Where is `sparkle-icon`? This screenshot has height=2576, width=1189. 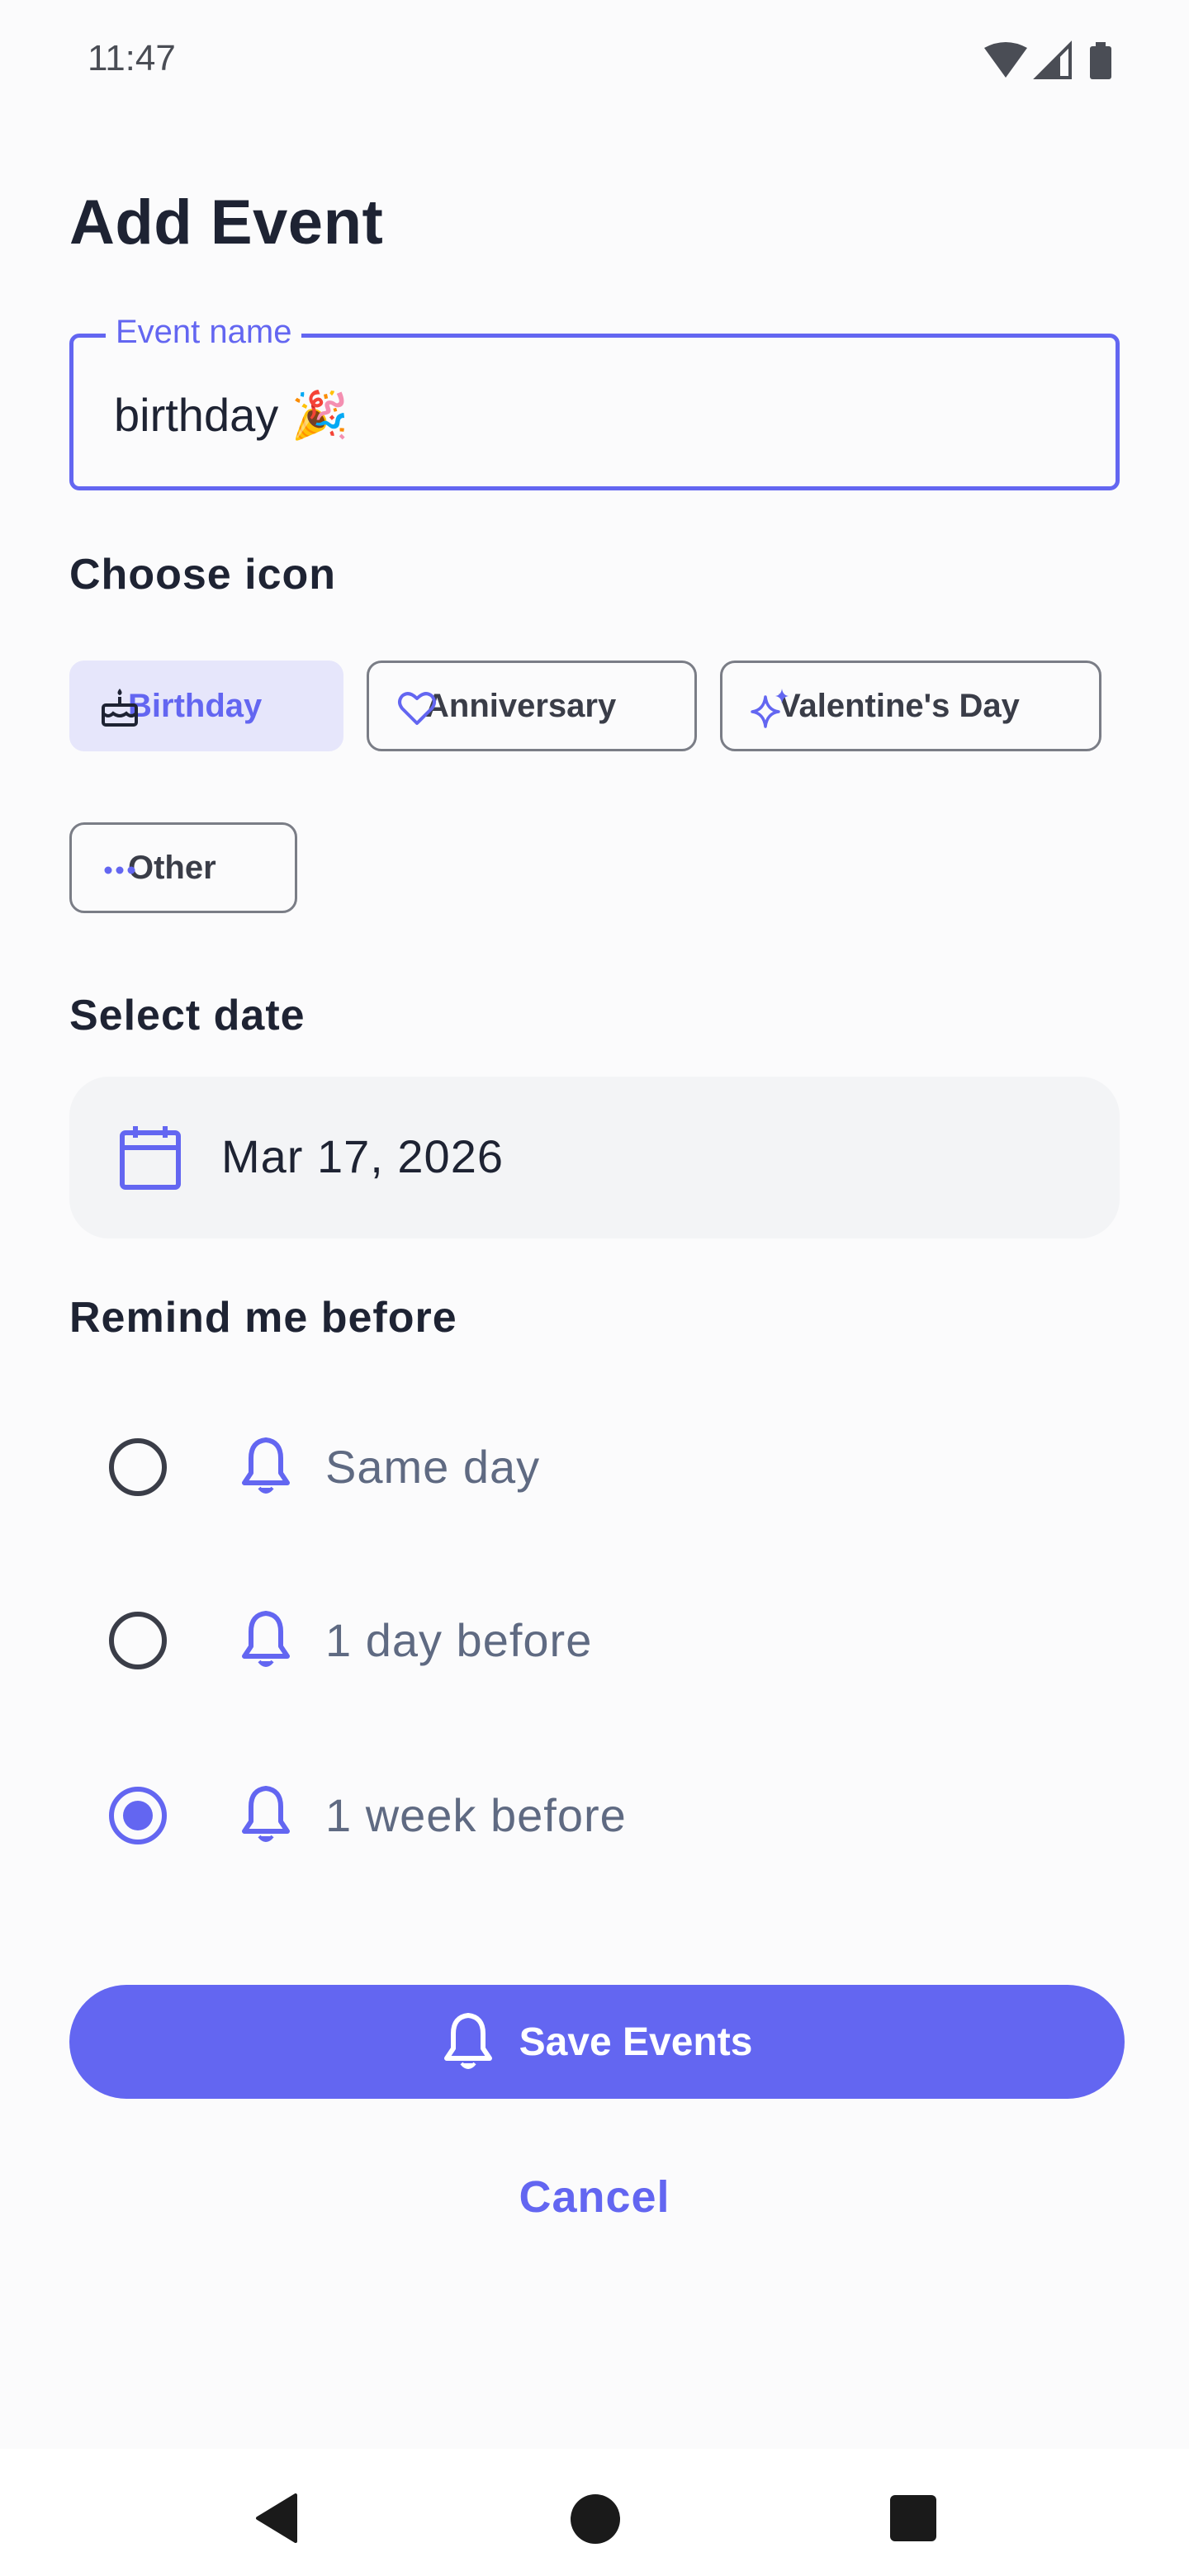 sparkle-icon is located at coordinates (770, 708).